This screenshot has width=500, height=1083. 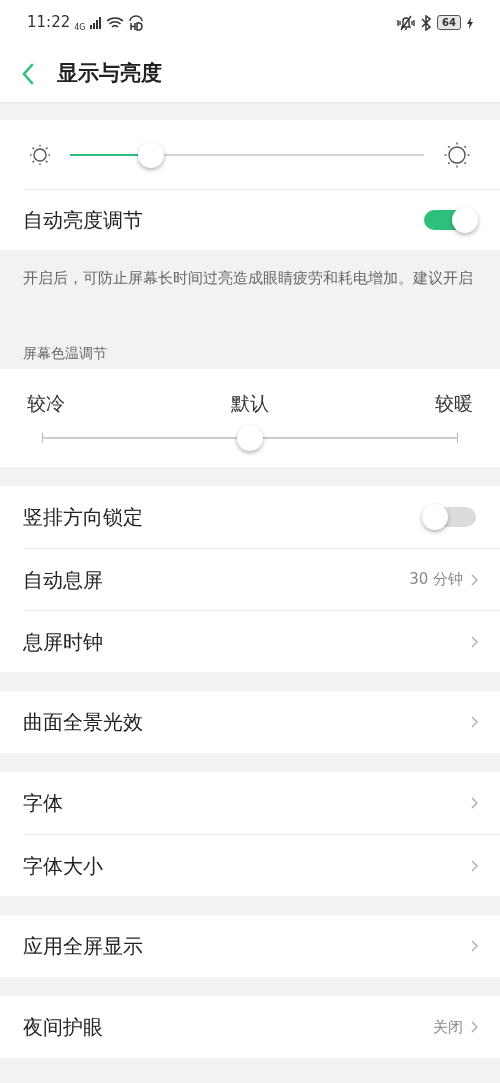 I want to click on setting-value: 关闭, so click(x=448, y=1027).